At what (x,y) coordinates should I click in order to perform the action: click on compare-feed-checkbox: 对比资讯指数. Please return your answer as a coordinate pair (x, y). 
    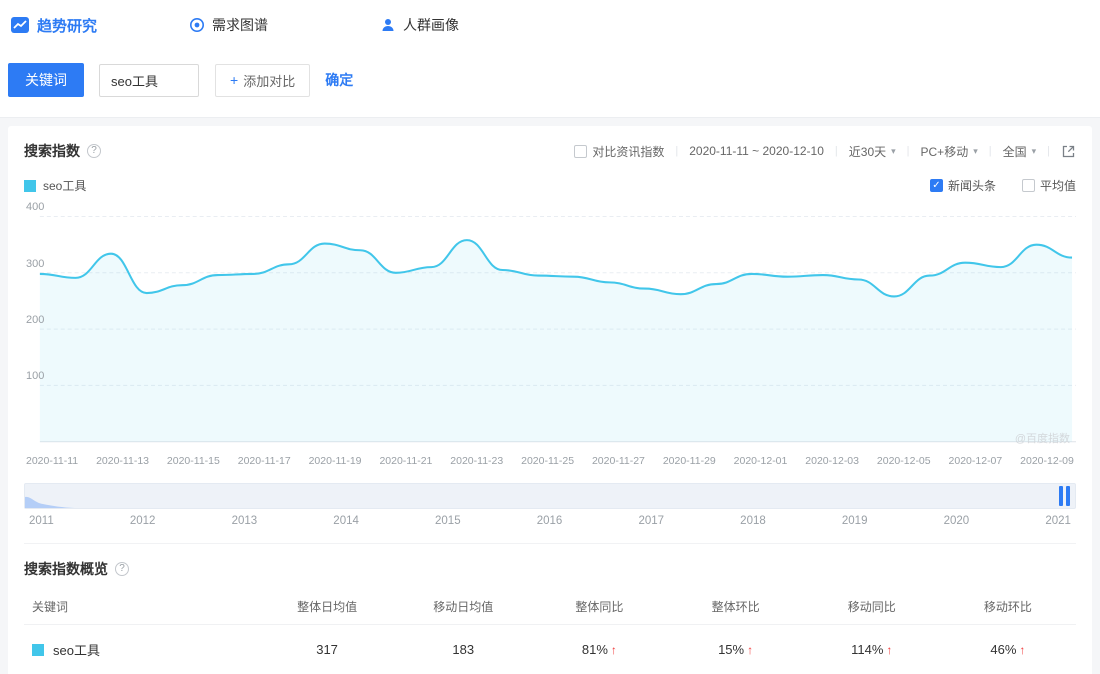
    Looking at the image, I should click on (619, 151).